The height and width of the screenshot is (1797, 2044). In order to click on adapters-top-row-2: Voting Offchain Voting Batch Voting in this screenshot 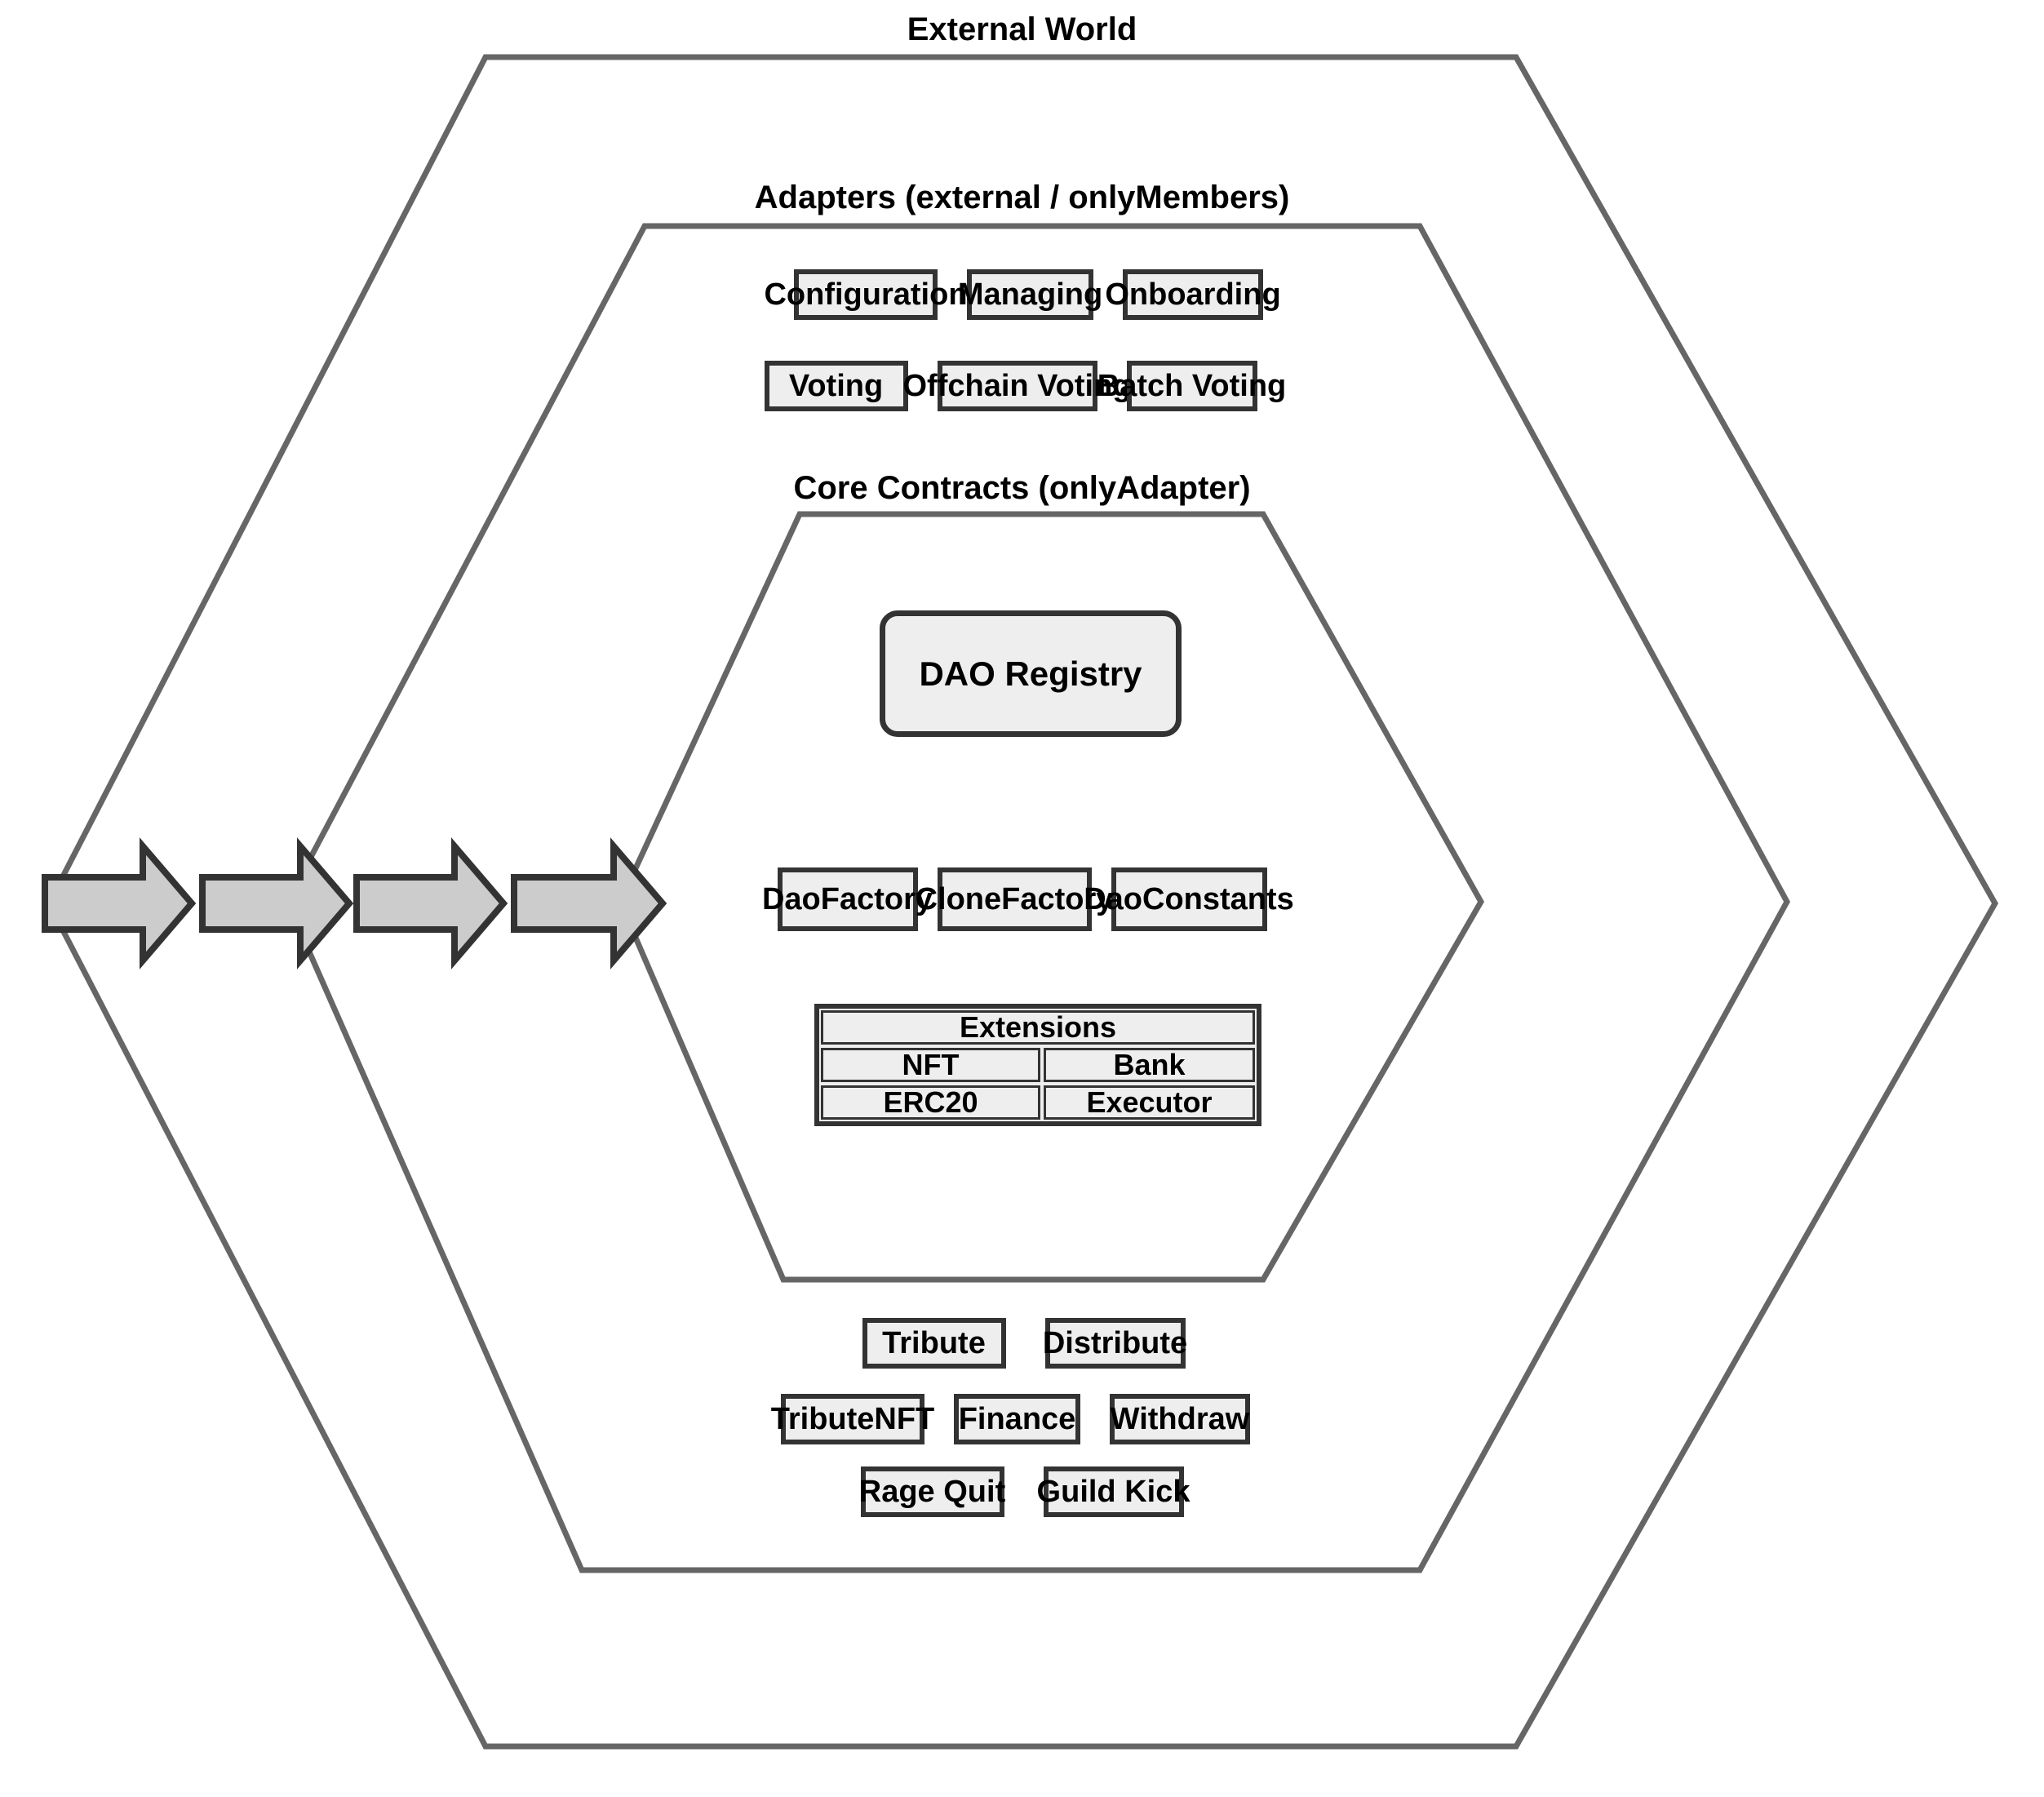, I will do `click(1017, 386)`.